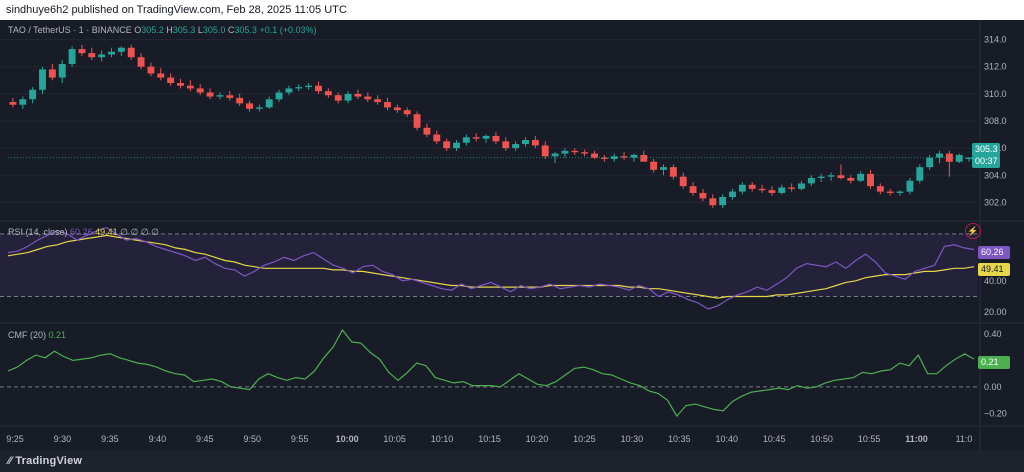  I want to click on rsi-value: 60.26, so click(81, 232).